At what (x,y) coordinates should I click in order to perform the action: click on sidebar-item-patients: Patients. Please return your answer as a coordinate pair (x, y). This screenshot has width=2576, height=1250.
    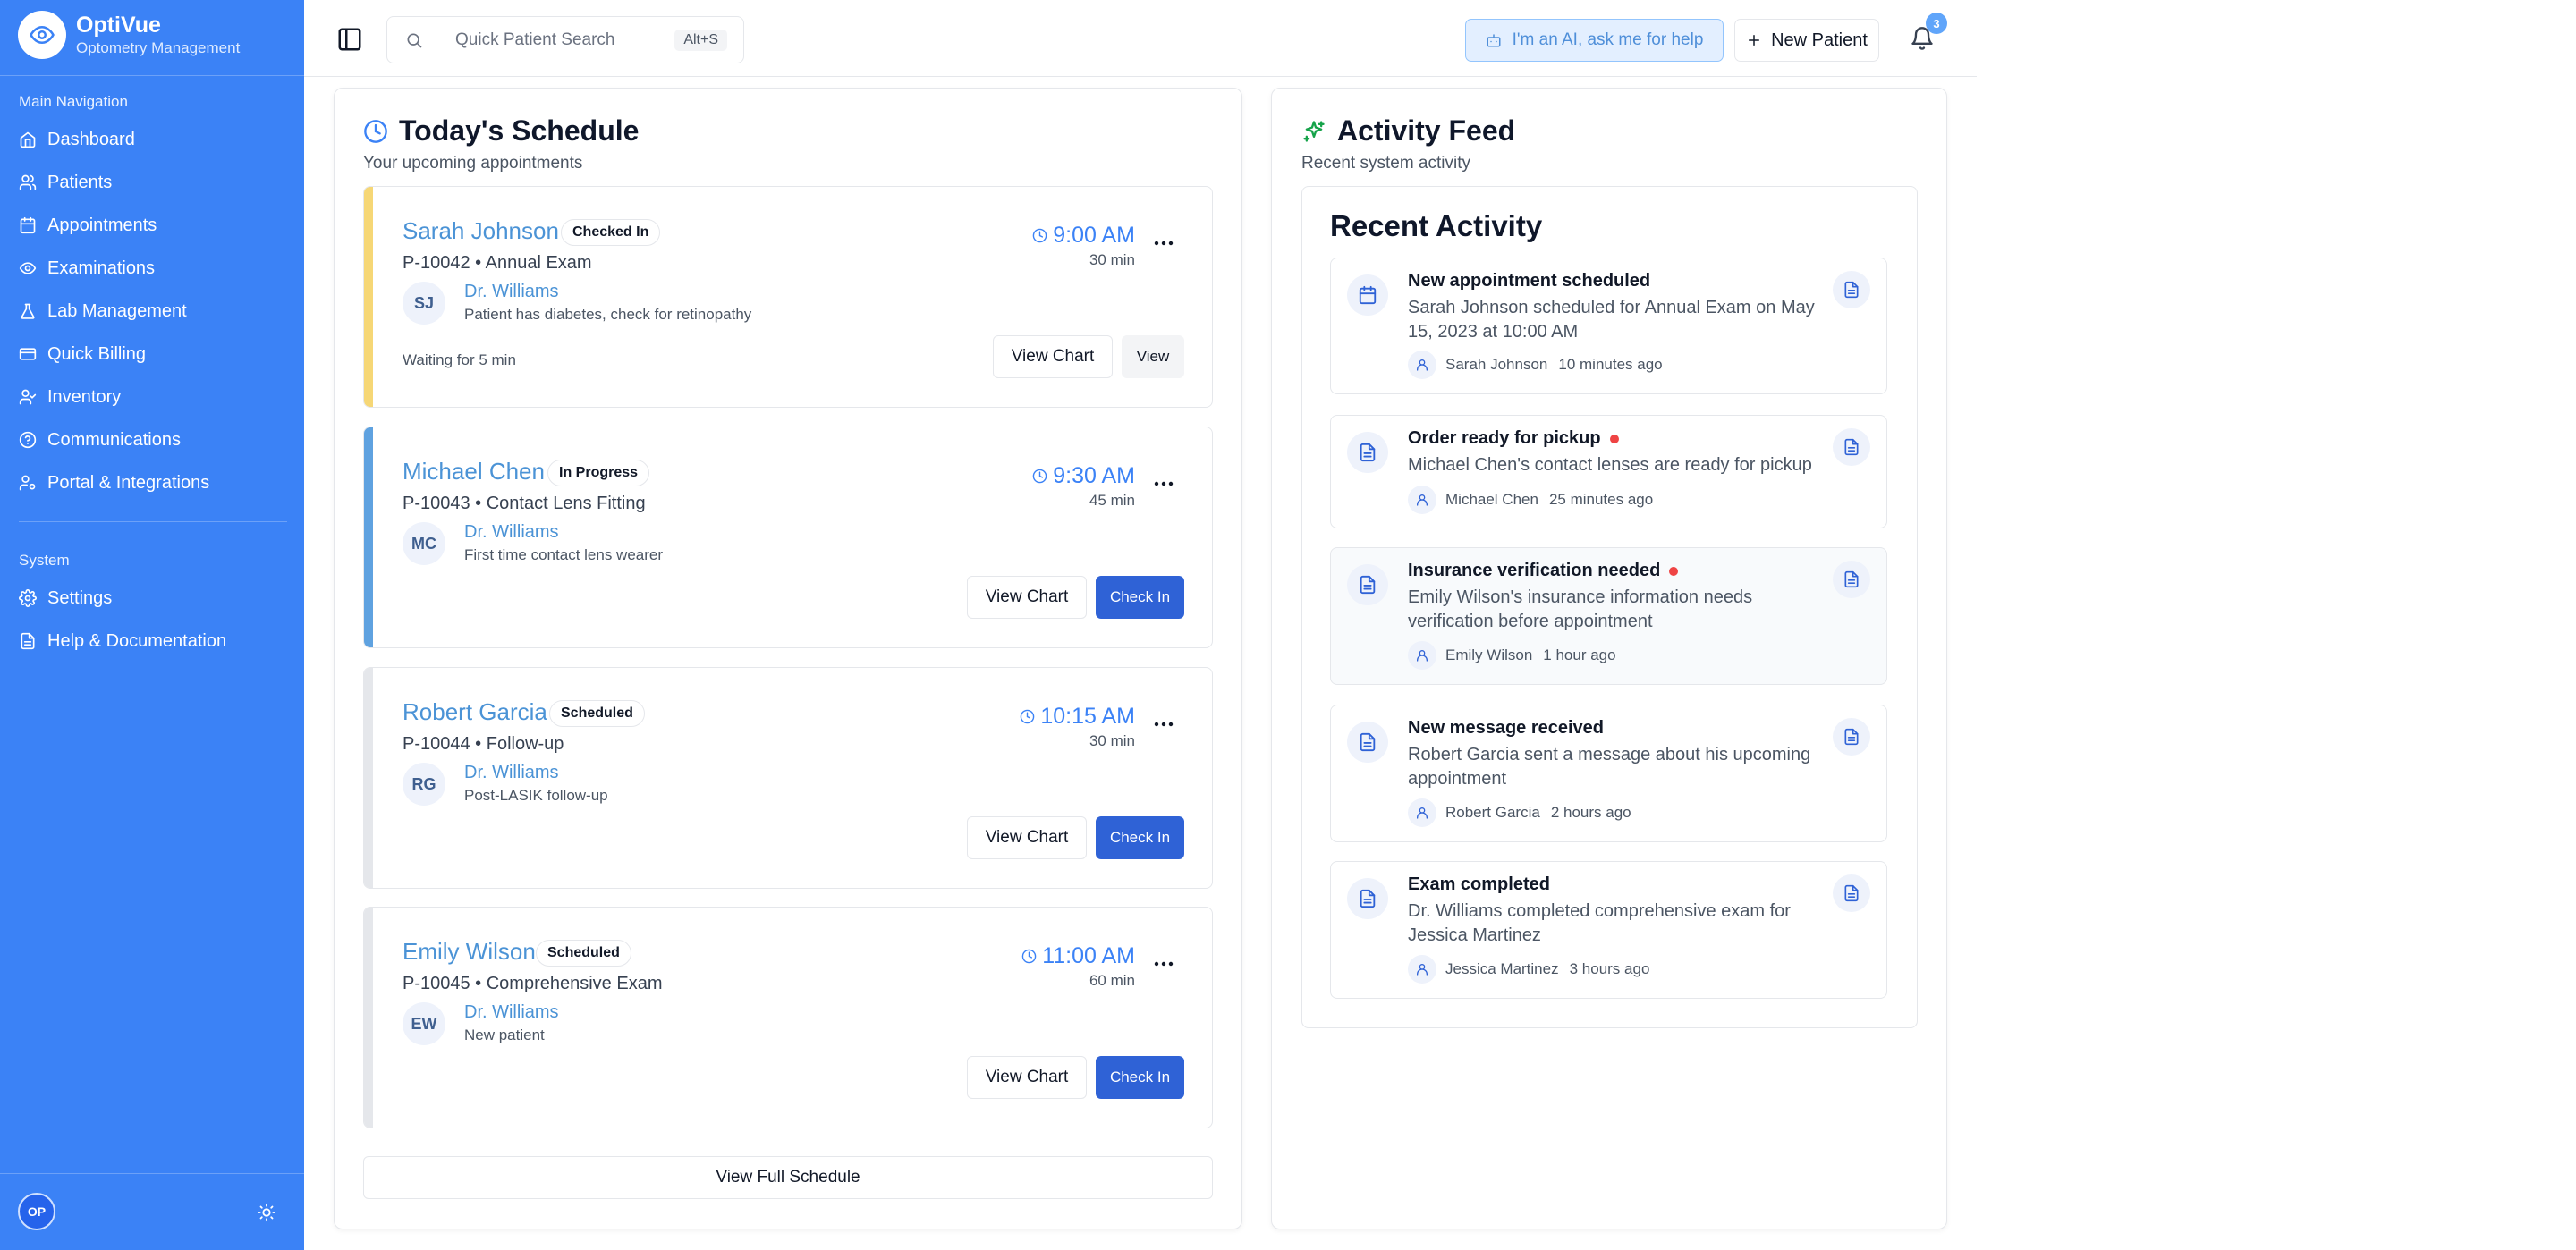
    Looking at the image, I should click on (153, 182).